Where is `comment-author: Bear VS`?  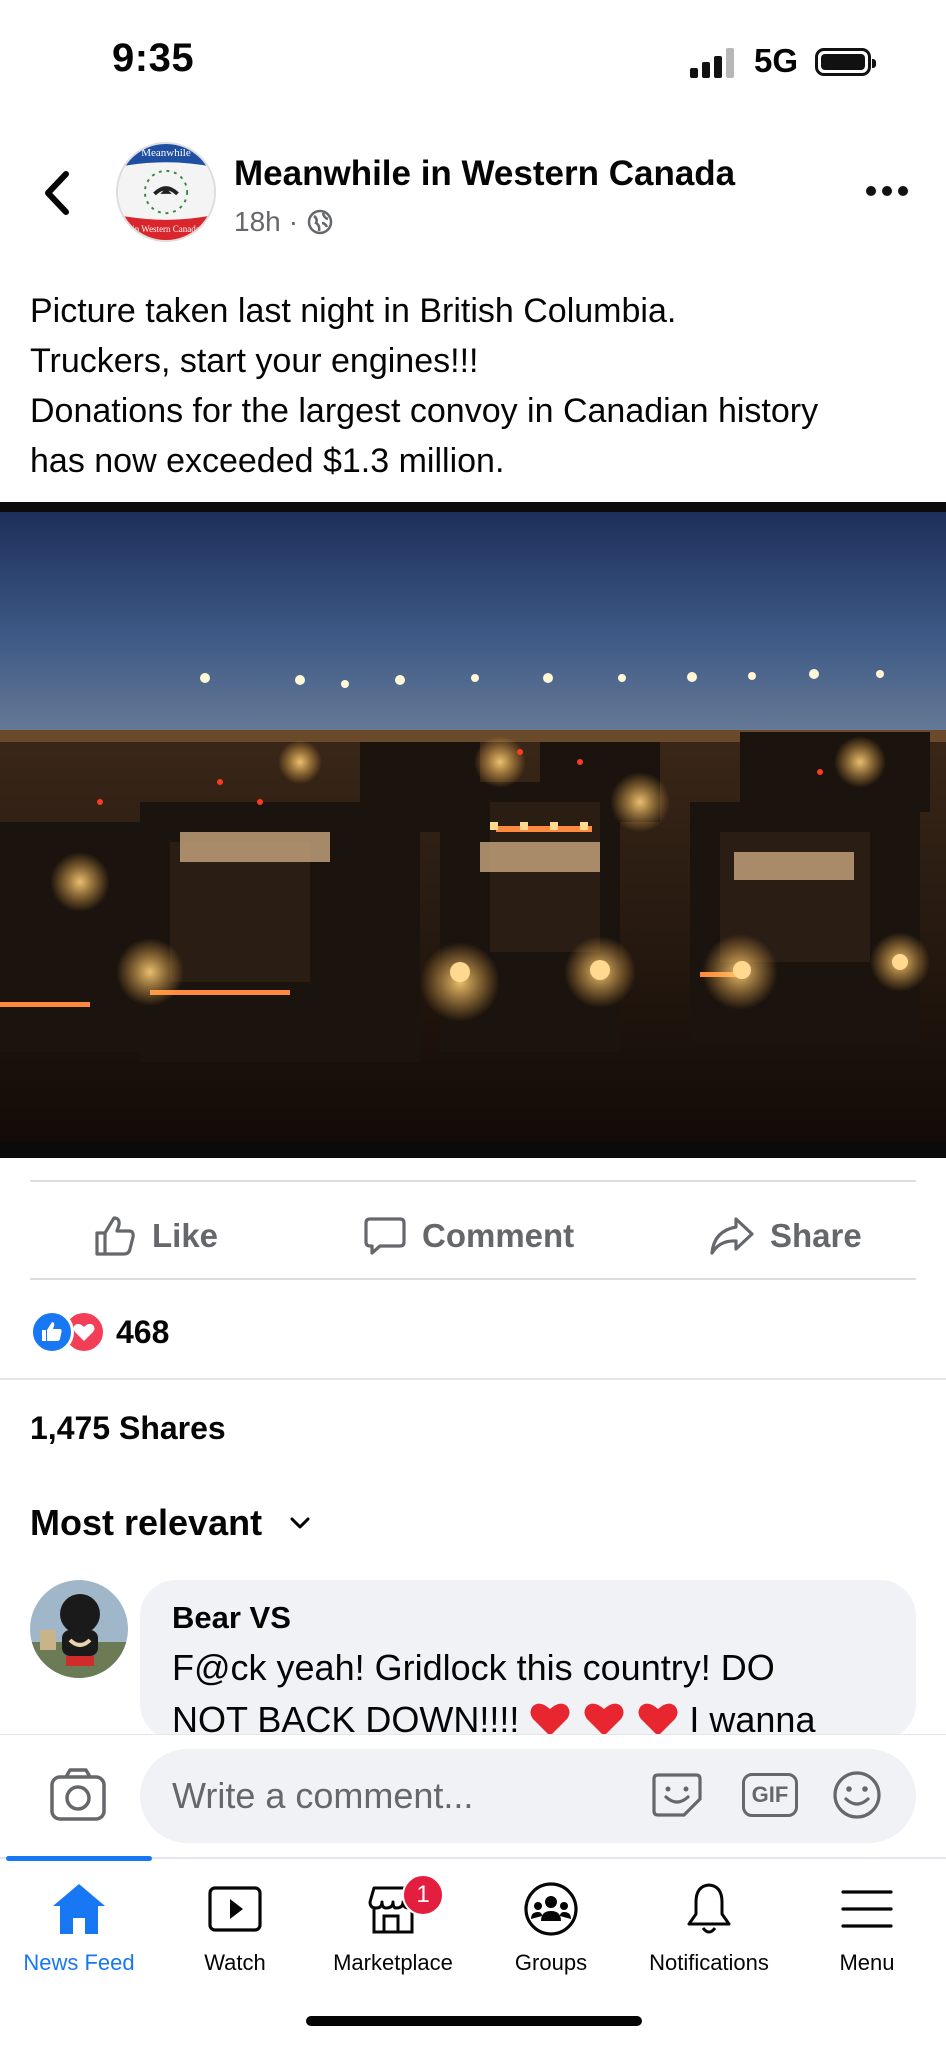
comment-author: Bear VS is located at coordinates (231, 1618).